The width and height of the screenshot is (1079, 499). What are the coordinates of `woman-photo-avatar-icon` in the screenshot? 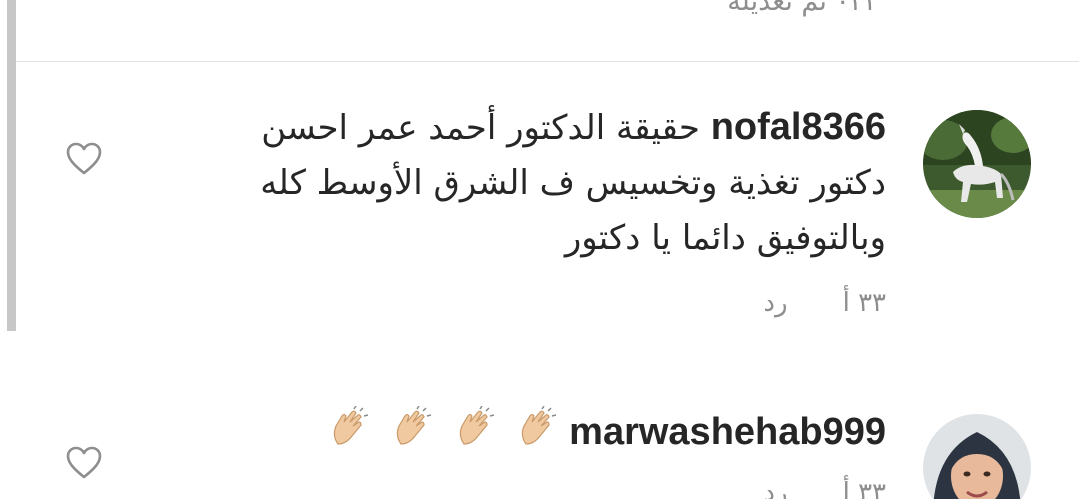 It's located at (977, 456).